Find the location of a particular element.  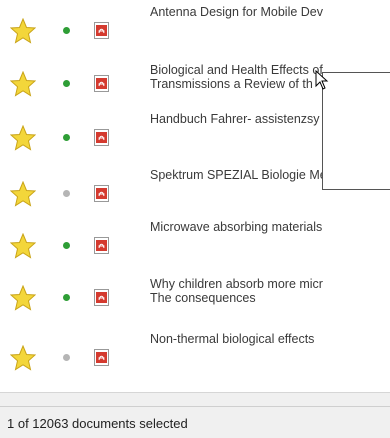

document-row: Antenna Design for Mobile Dev is located at coordinates (195, 29).